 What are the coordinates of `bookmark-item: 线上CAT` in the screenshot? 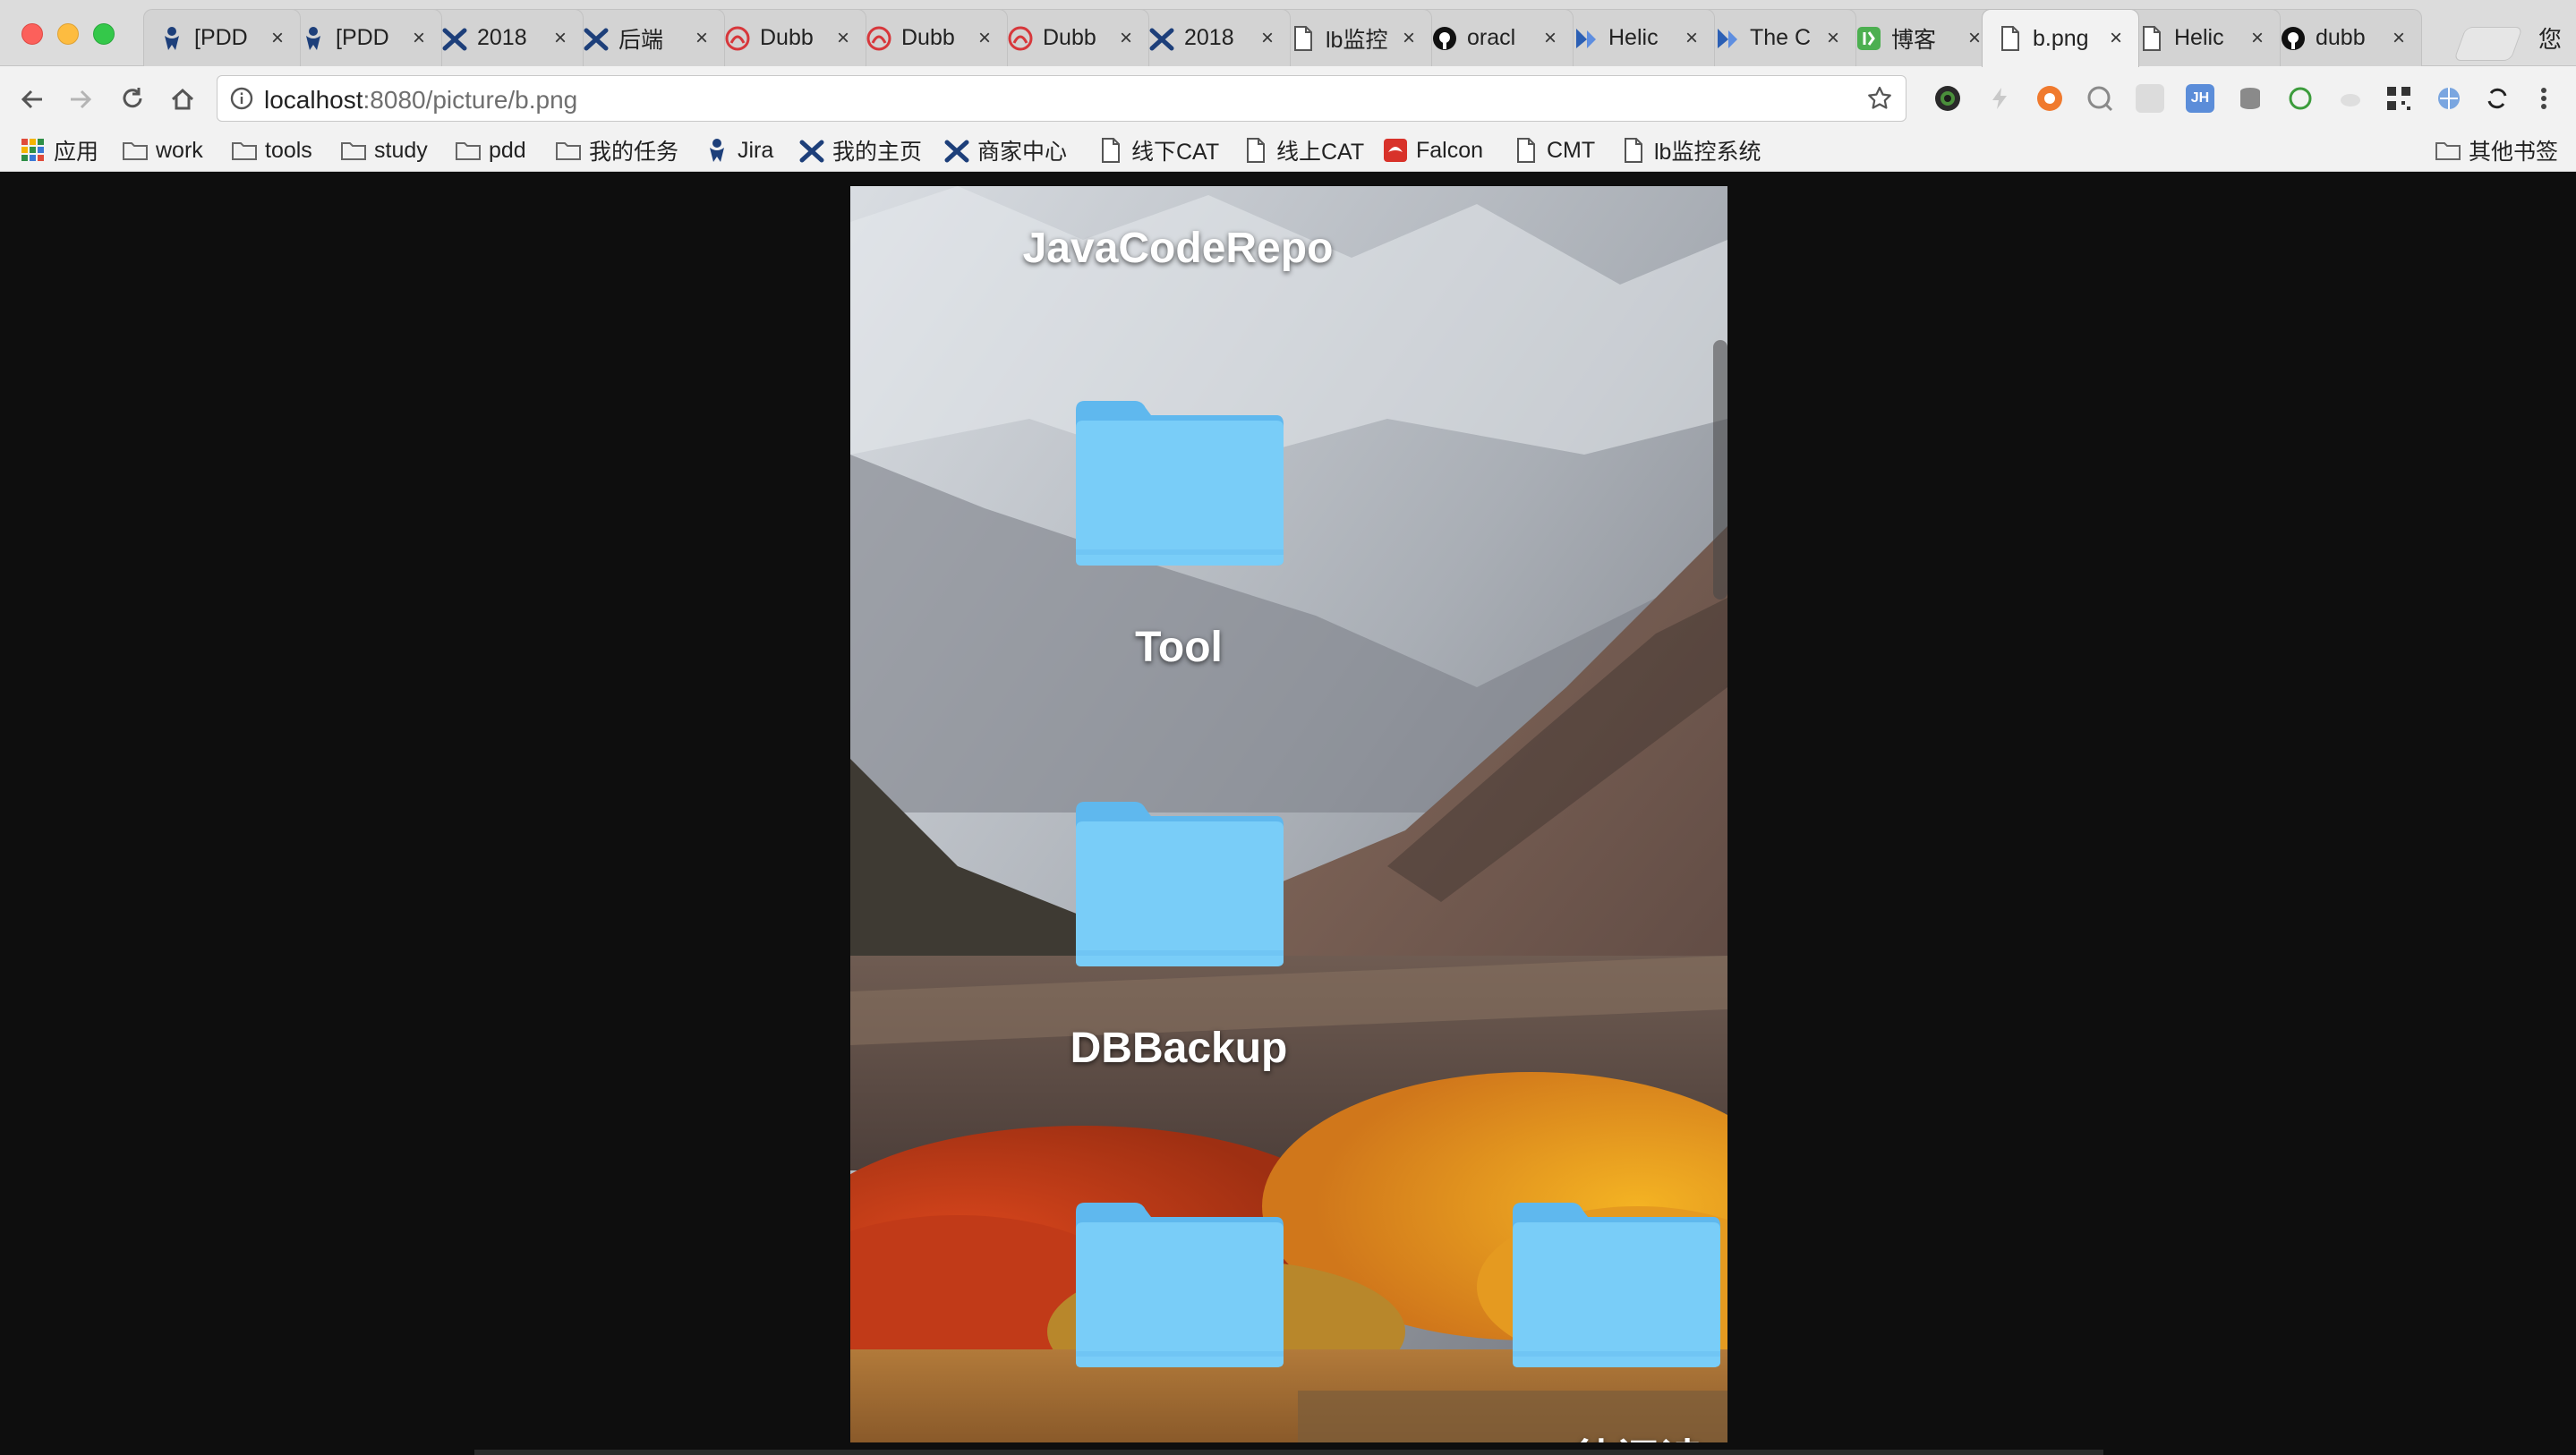 It's located at (1303, 150).